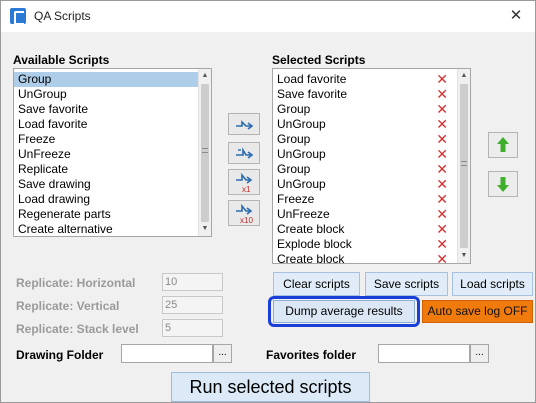 This screenshot has width=536, height=403. What do you see at coordinates (112, 139) in the screenshot?
I see `available-script-item: Freeze` at bounding box center [112, 139].